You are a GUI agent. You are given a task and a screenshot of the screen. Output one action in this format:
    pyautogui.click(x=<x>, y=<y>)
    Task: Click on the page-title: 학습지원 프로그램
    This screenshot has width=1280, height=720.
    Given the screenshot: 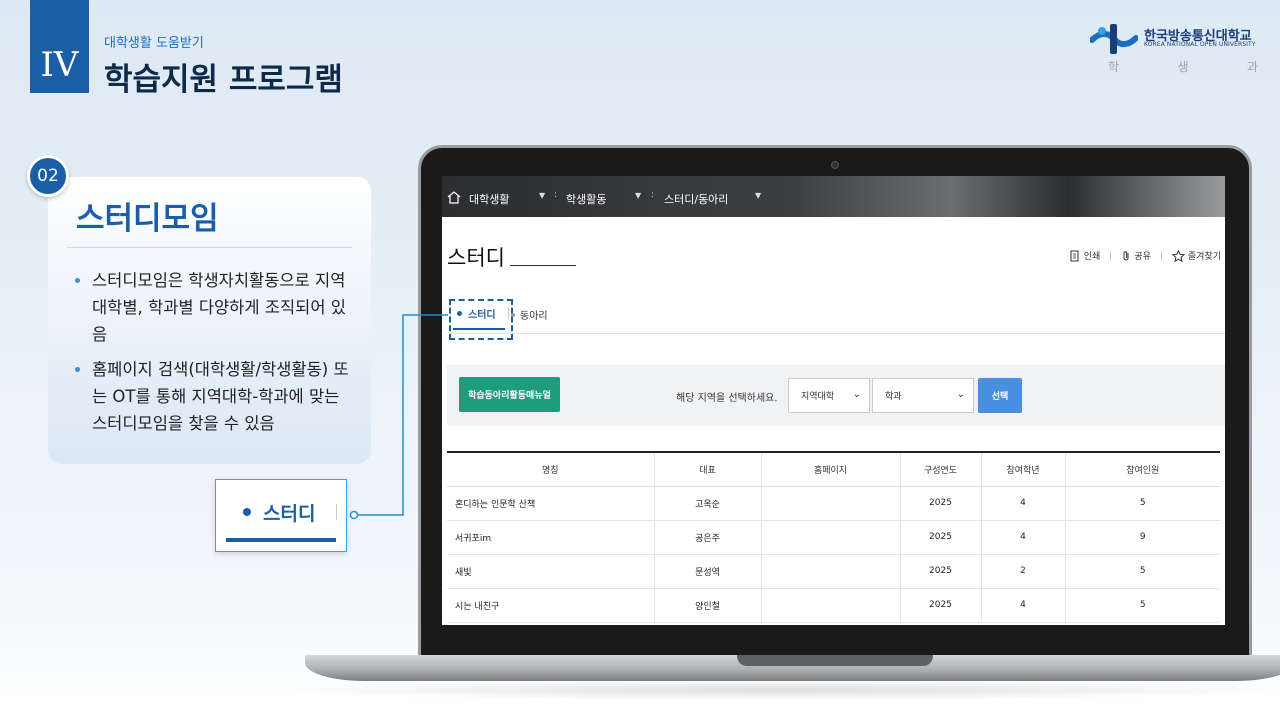 What is the action you would take?
    pyautogui.click(x=223, y=80)
    